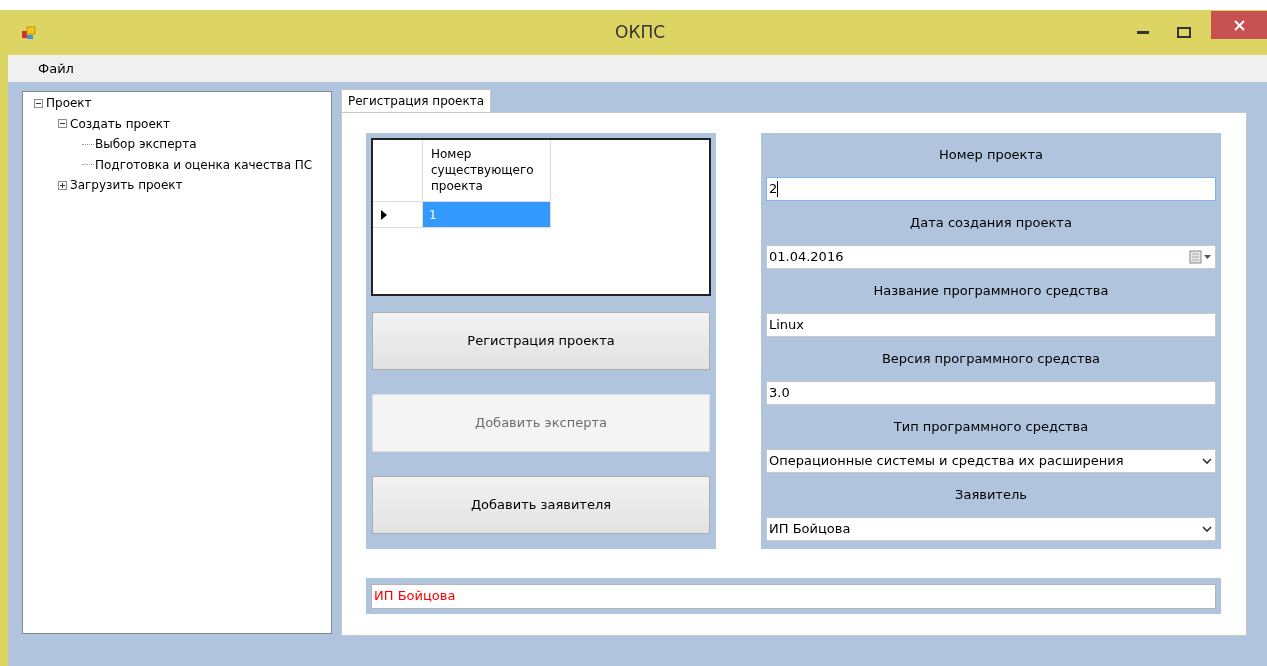  Describe the element at coordinates (126, 185) in the screenshot. I see `tree-item: Загрузить проект` at that location.